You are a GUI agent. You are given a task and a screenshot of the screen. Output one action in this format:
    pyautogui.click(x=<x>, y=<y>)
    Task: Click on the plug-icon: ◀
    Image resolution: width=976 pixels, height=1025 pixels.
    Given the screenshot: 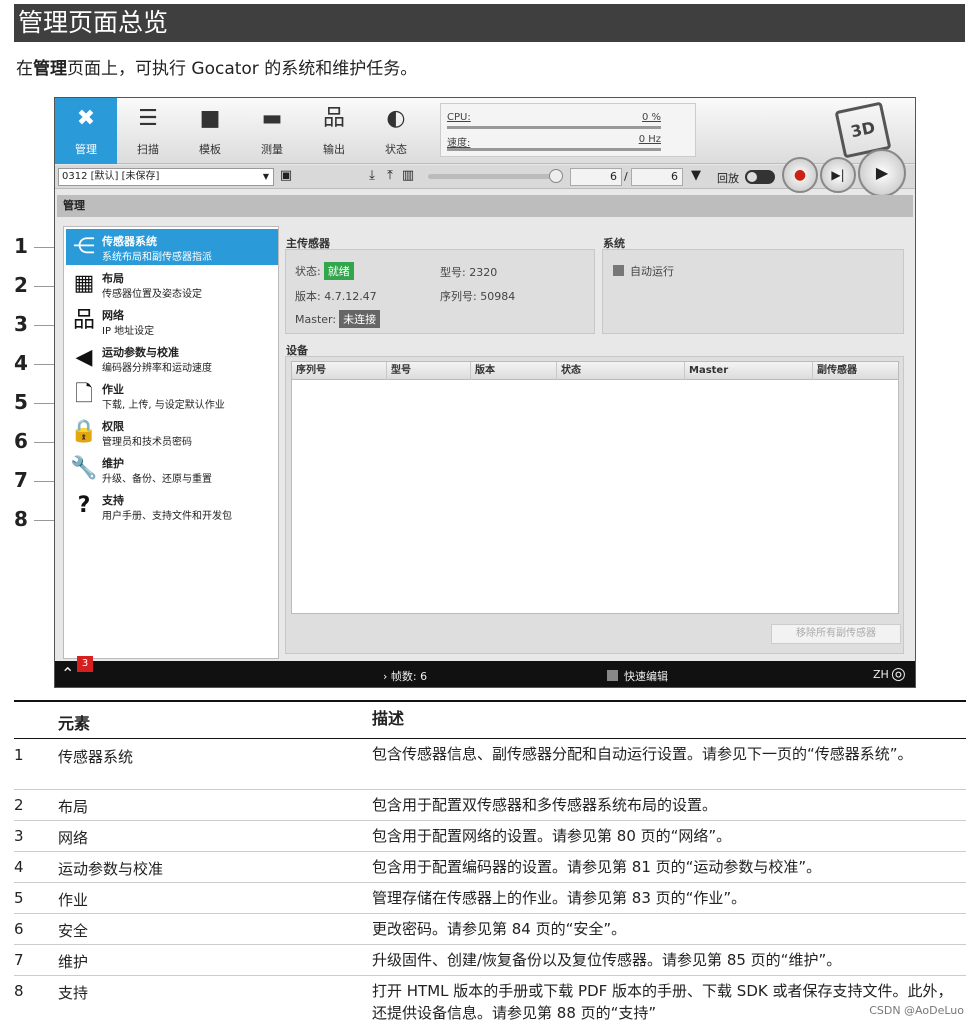 What is the action you would take?
    pyautogui.click(x=84, y=357)
    